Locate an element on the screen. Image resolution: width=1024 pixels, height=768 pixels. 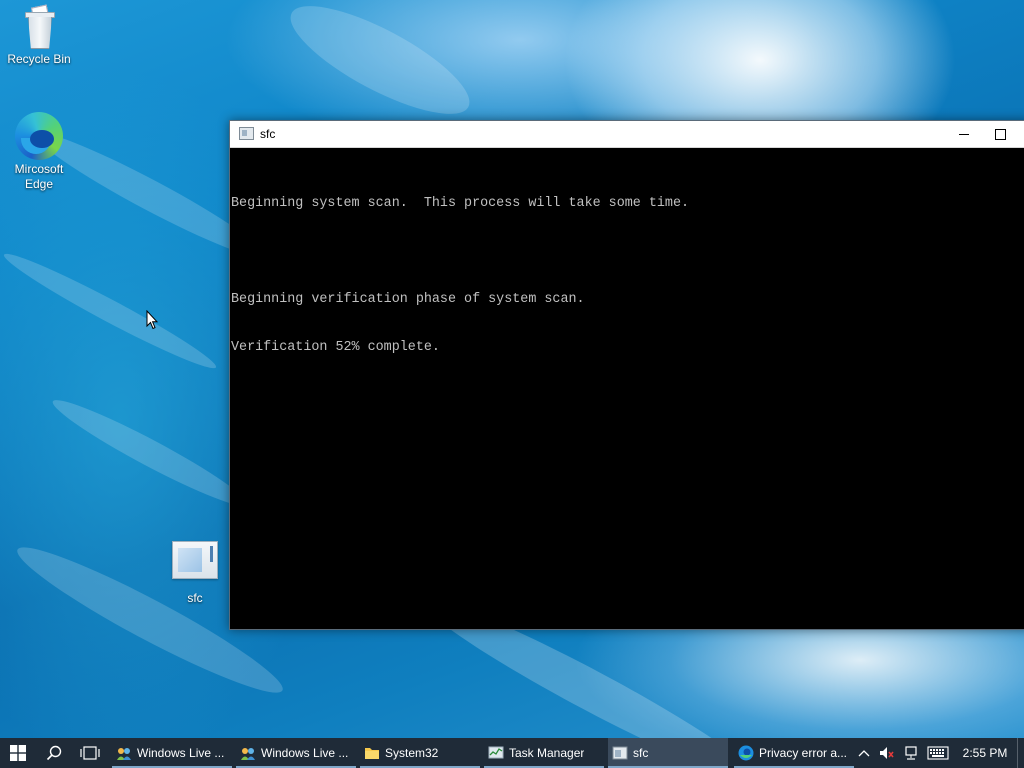
task-view-icon is located at coordinates (90, 753).